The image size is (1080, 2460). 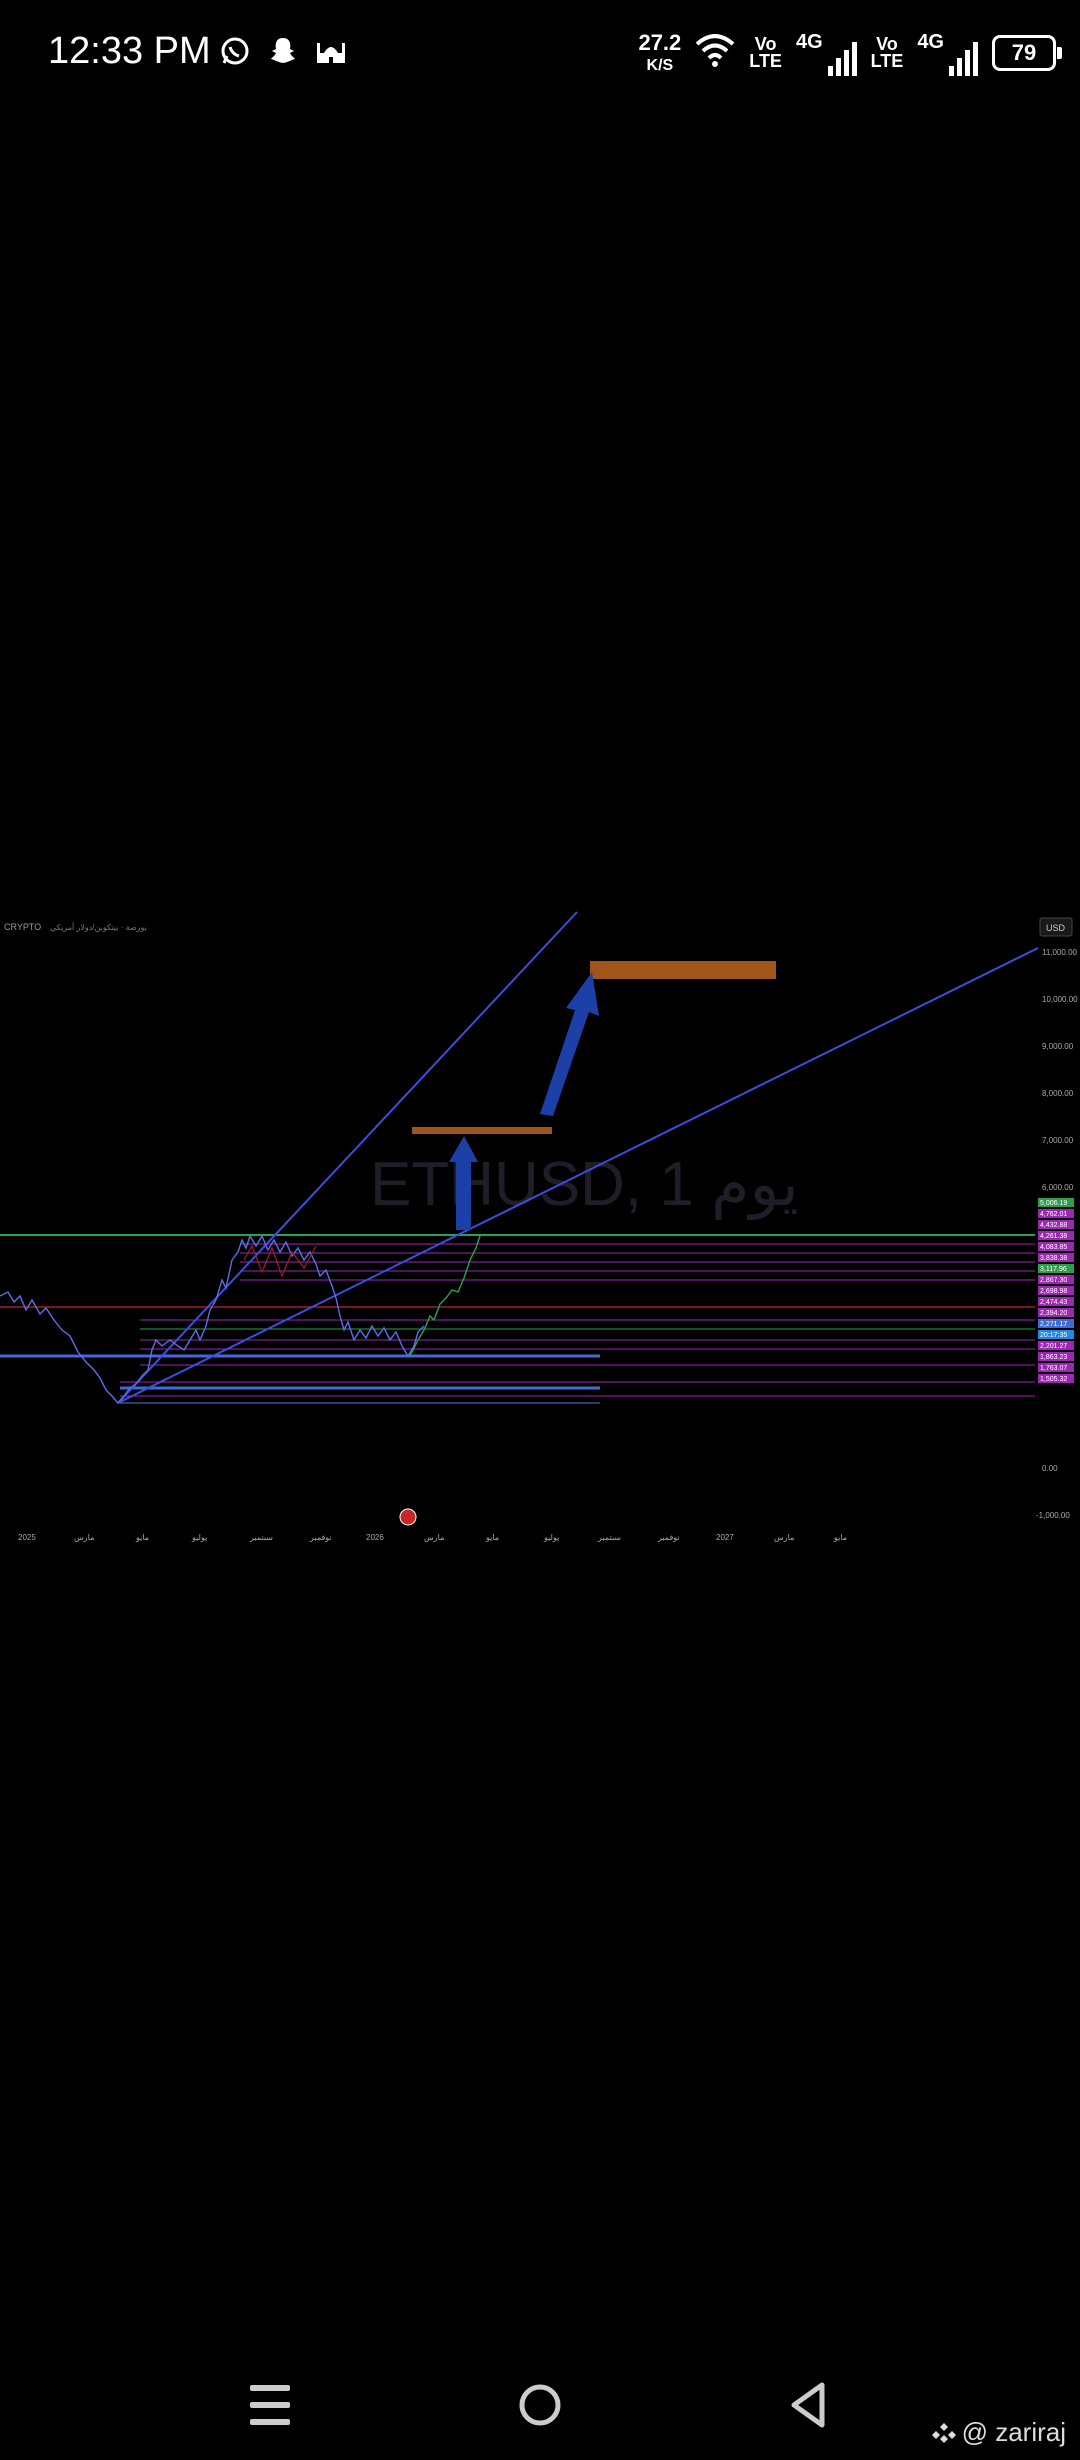 I want to click on y-tick: 0.00, so click(x=1050, y=1468).